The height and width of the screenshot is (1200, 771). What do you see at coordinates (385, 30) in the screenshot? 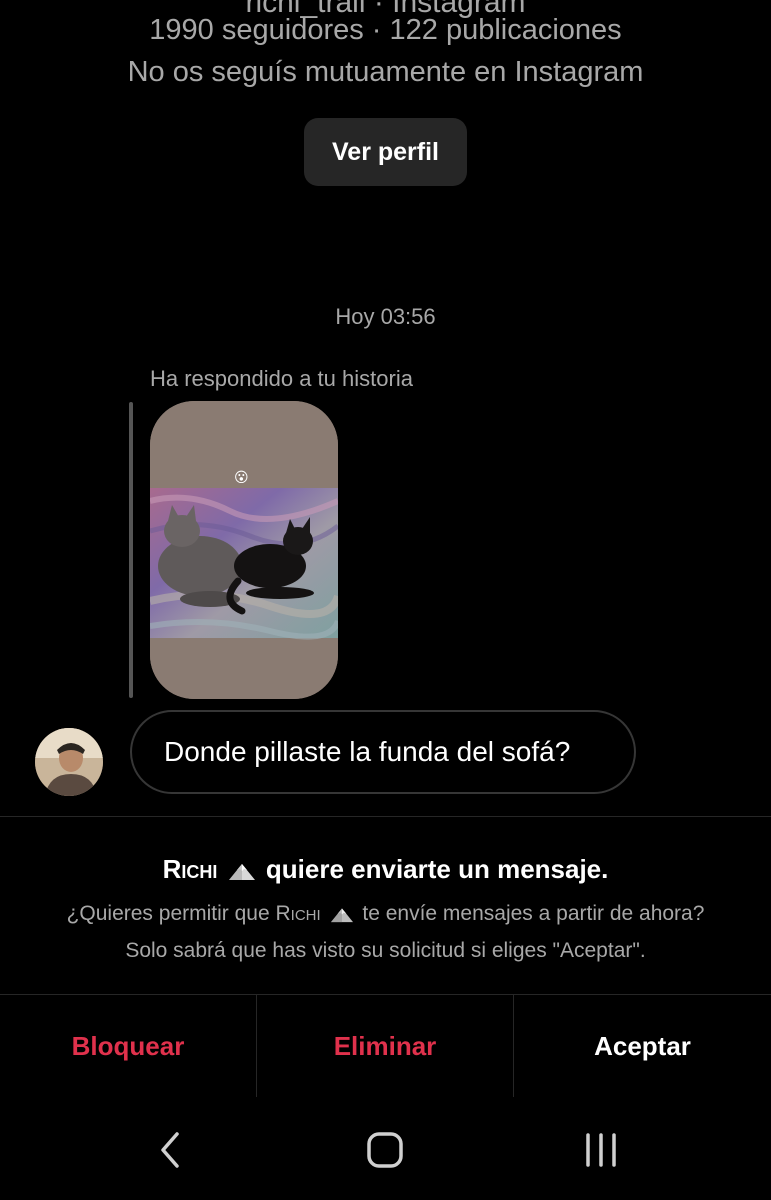
I see `profile-stats: 1990 seguidores · 122 publicaciones` at bounding box center [385, 30].